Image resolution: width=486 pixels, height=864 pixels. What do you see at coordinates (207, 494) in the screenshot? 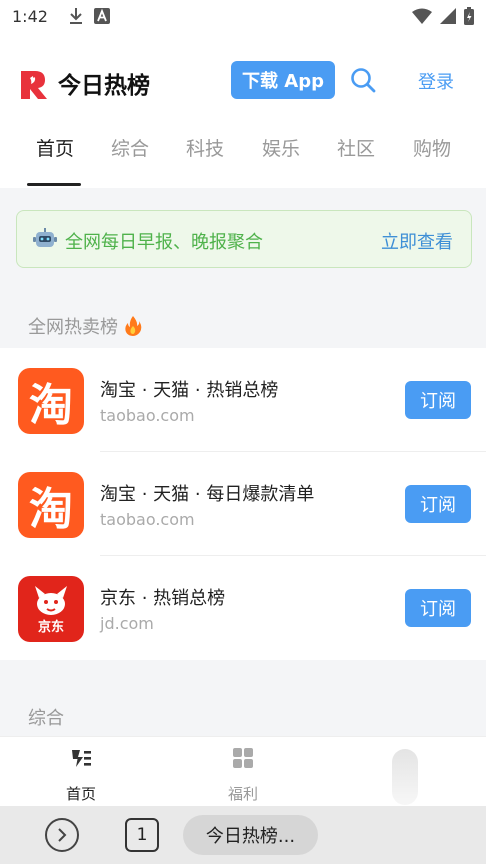
I see `list-item-title: 淘宝 · 天猫 · 每日爆款清单` at bounding box center [207, 494].